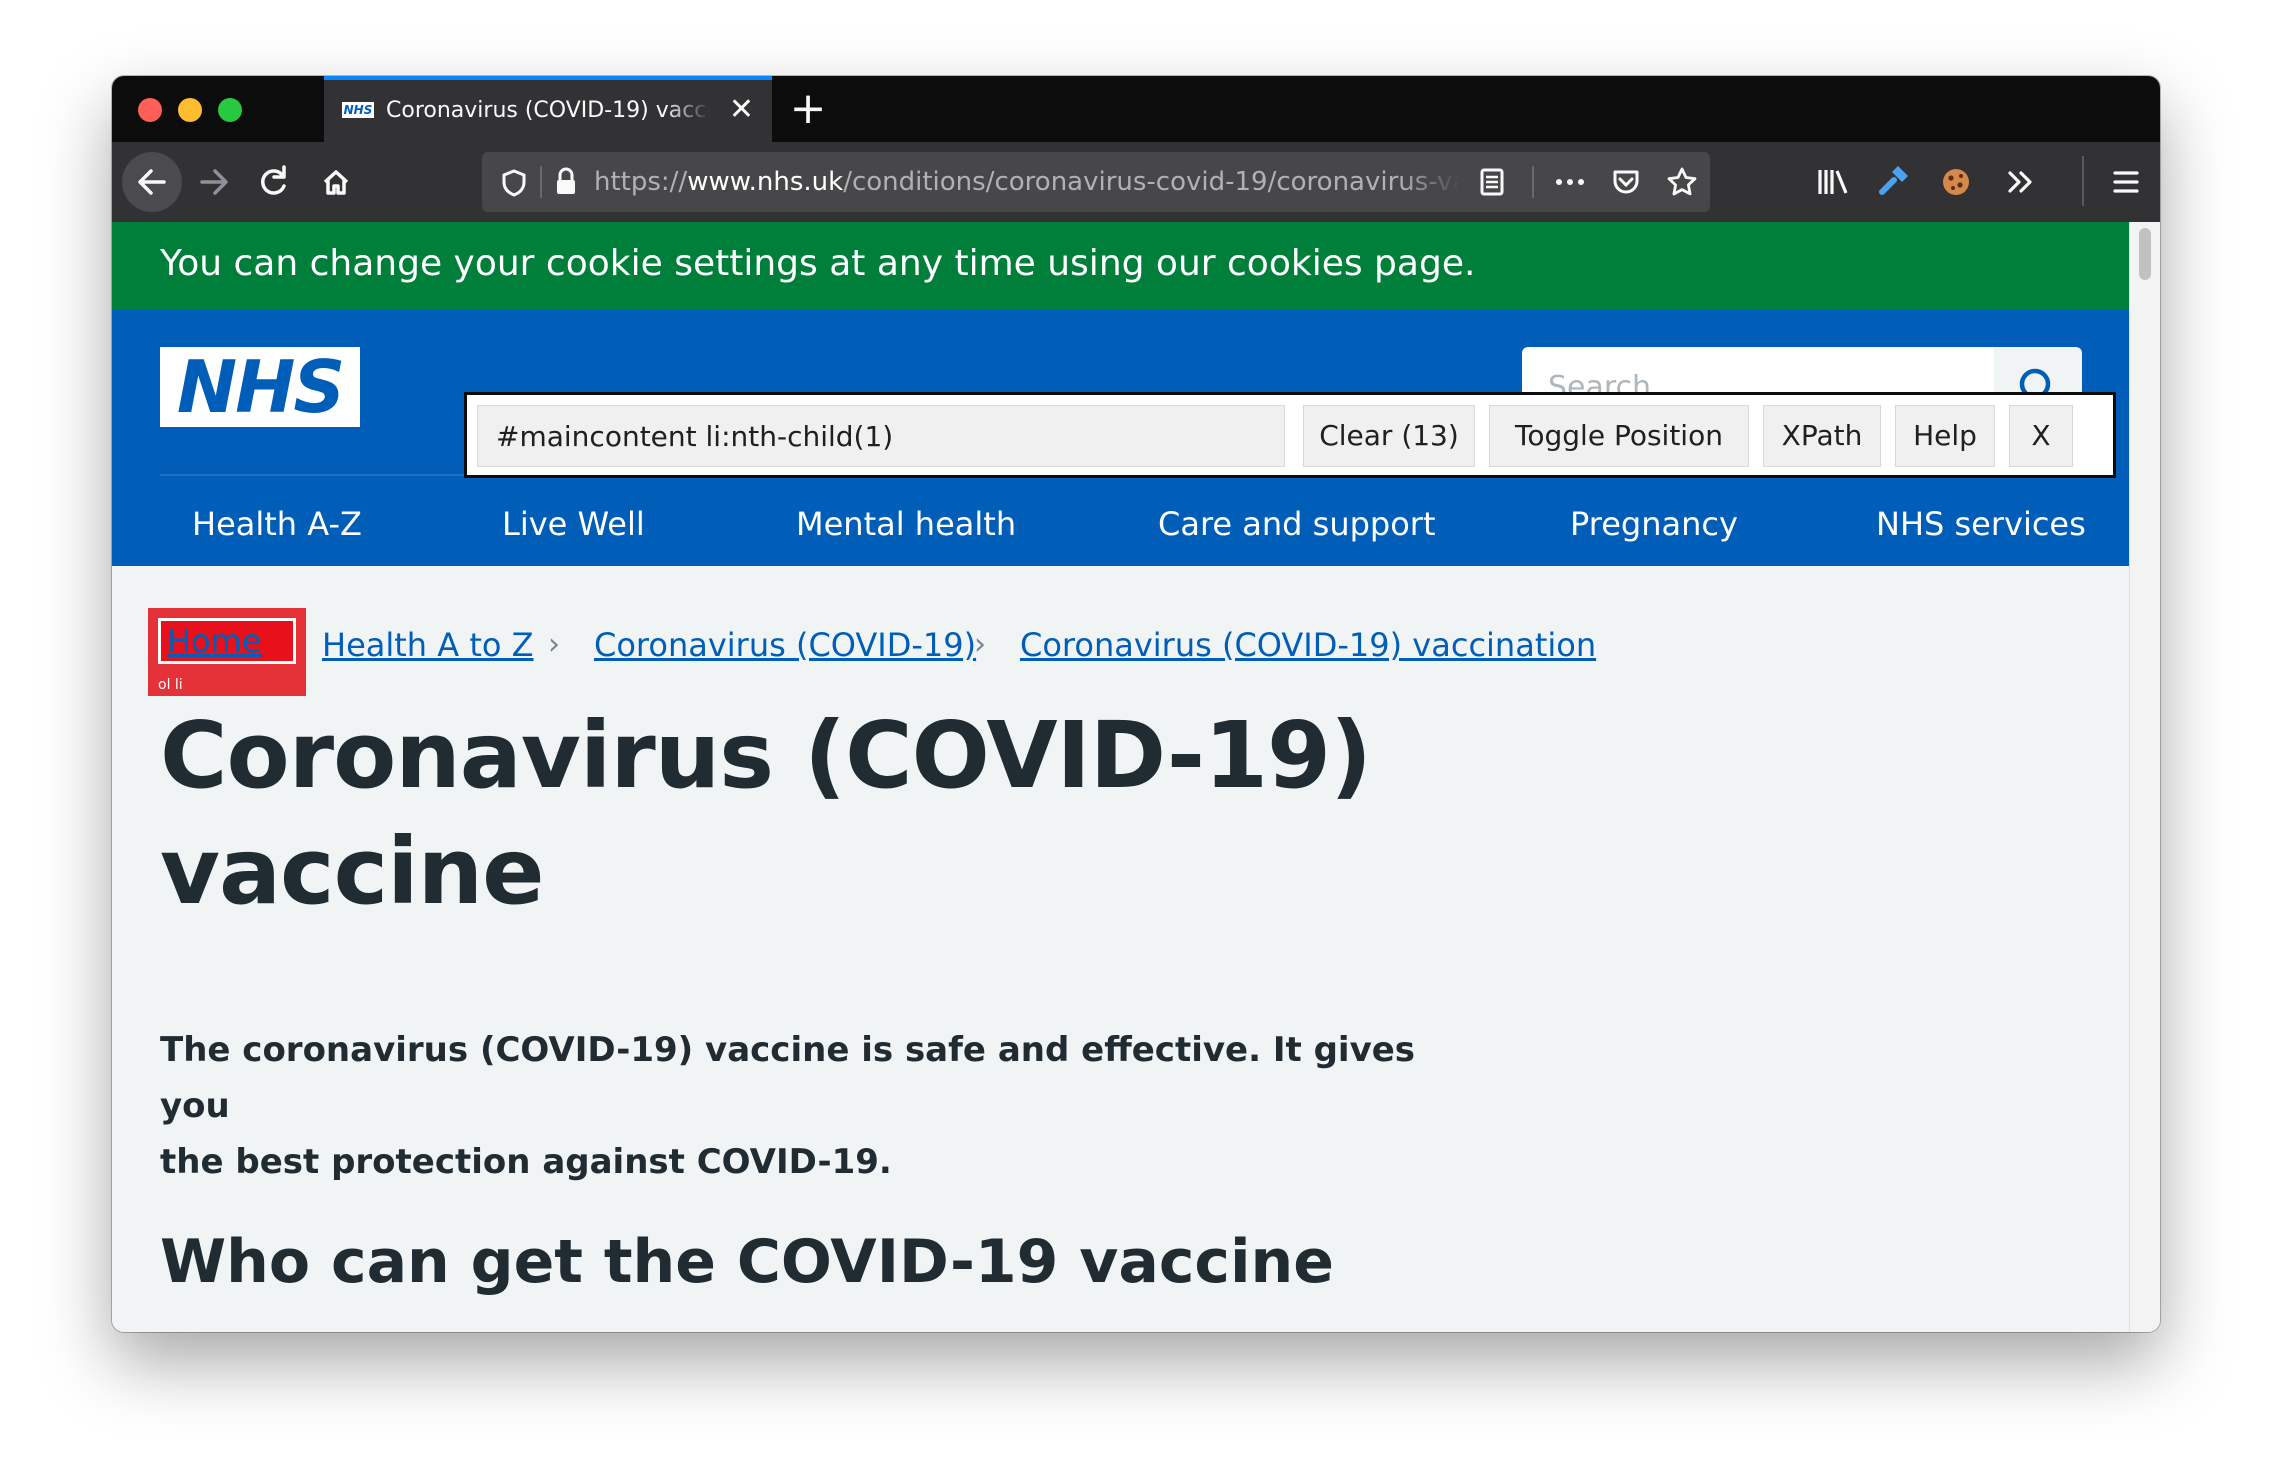  I want to click on breadcrumb-coronavirus: Coronavirus (COVID-19), so click(785, 645).